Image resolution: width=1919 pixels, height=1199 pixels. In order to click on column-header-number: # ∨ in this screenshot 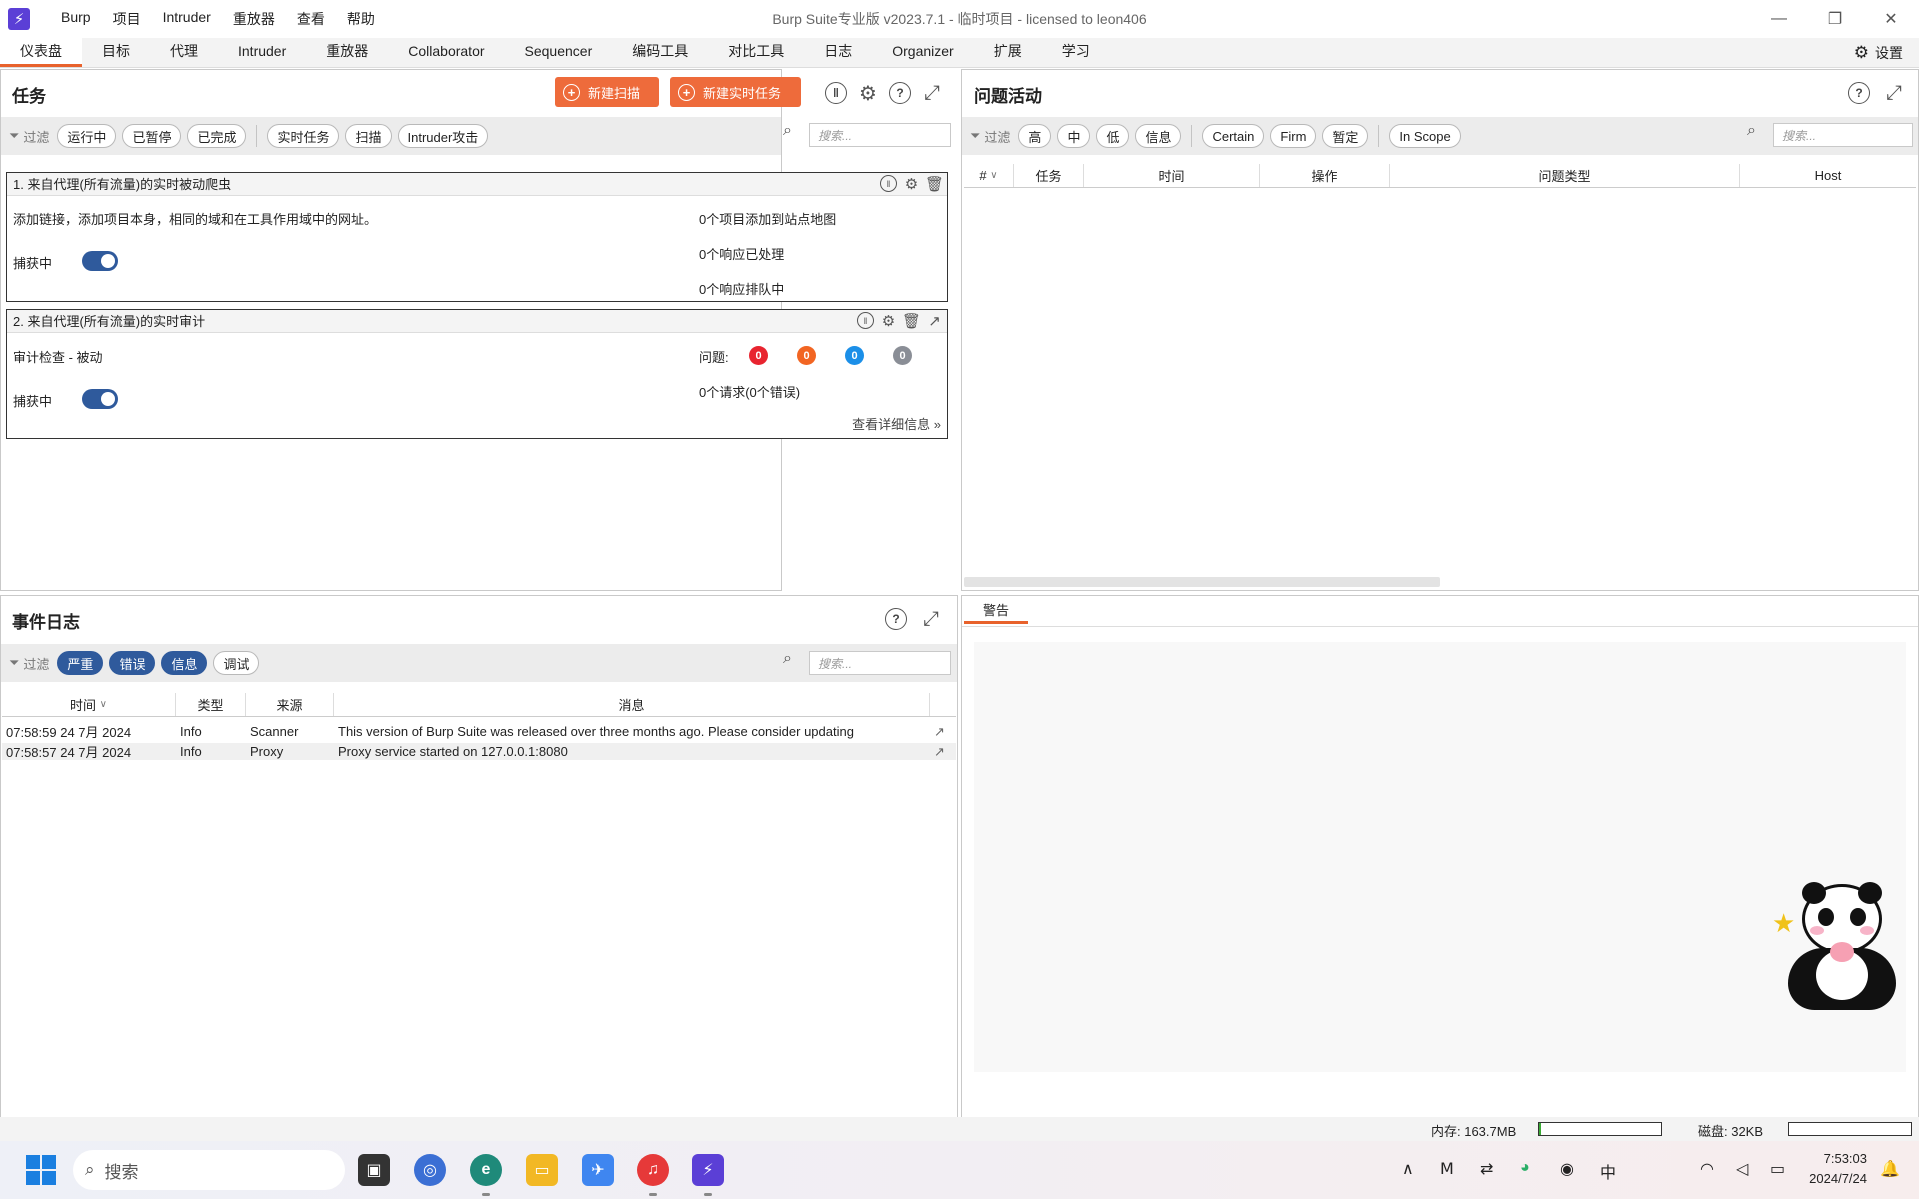, I will do `click(989, 175)`.